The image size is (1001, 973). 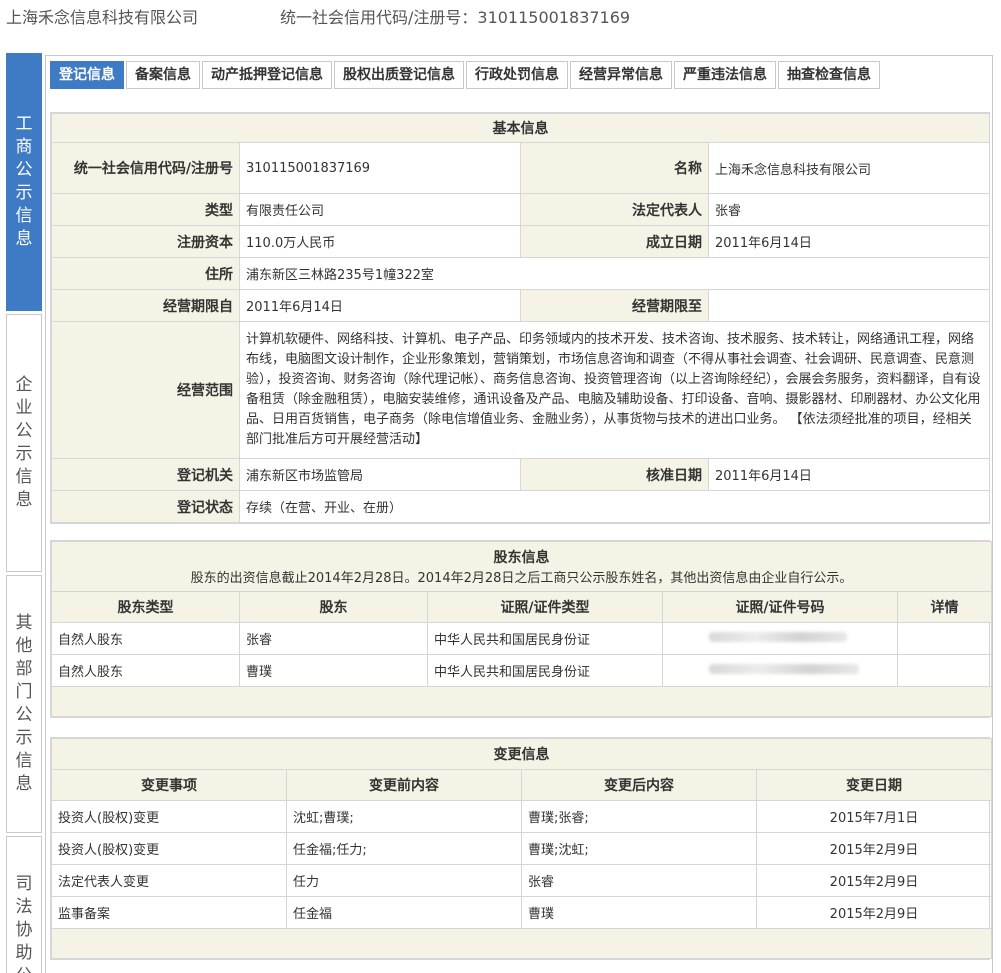 I want to click on established-label: 成立日期, so click(x=614, y=241).